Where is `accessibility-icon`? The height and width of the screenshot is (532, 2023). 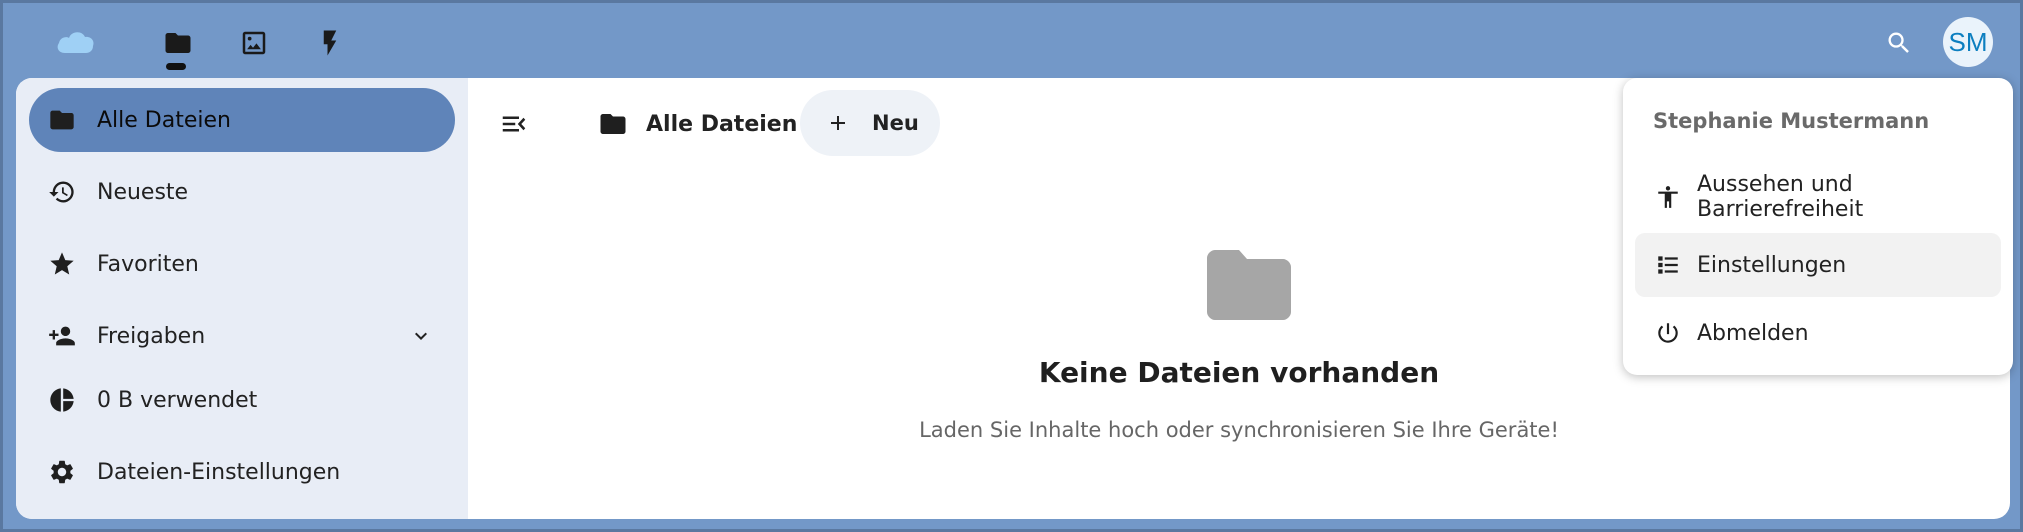 accessibility-icon is located at coordinates (1676, 197).